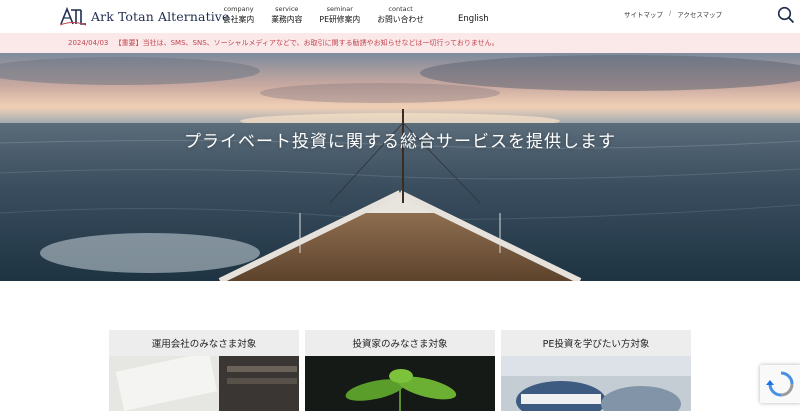  I want to click on nav-company-jp: 会社案内, so click(239, 19).